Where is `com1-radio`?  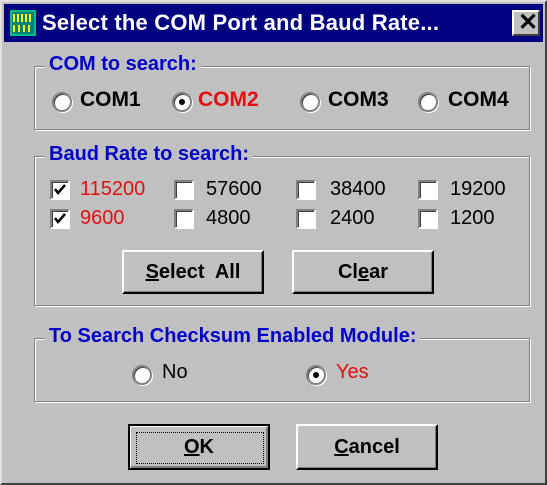
com1-radio is located at coordinates (62, 102).